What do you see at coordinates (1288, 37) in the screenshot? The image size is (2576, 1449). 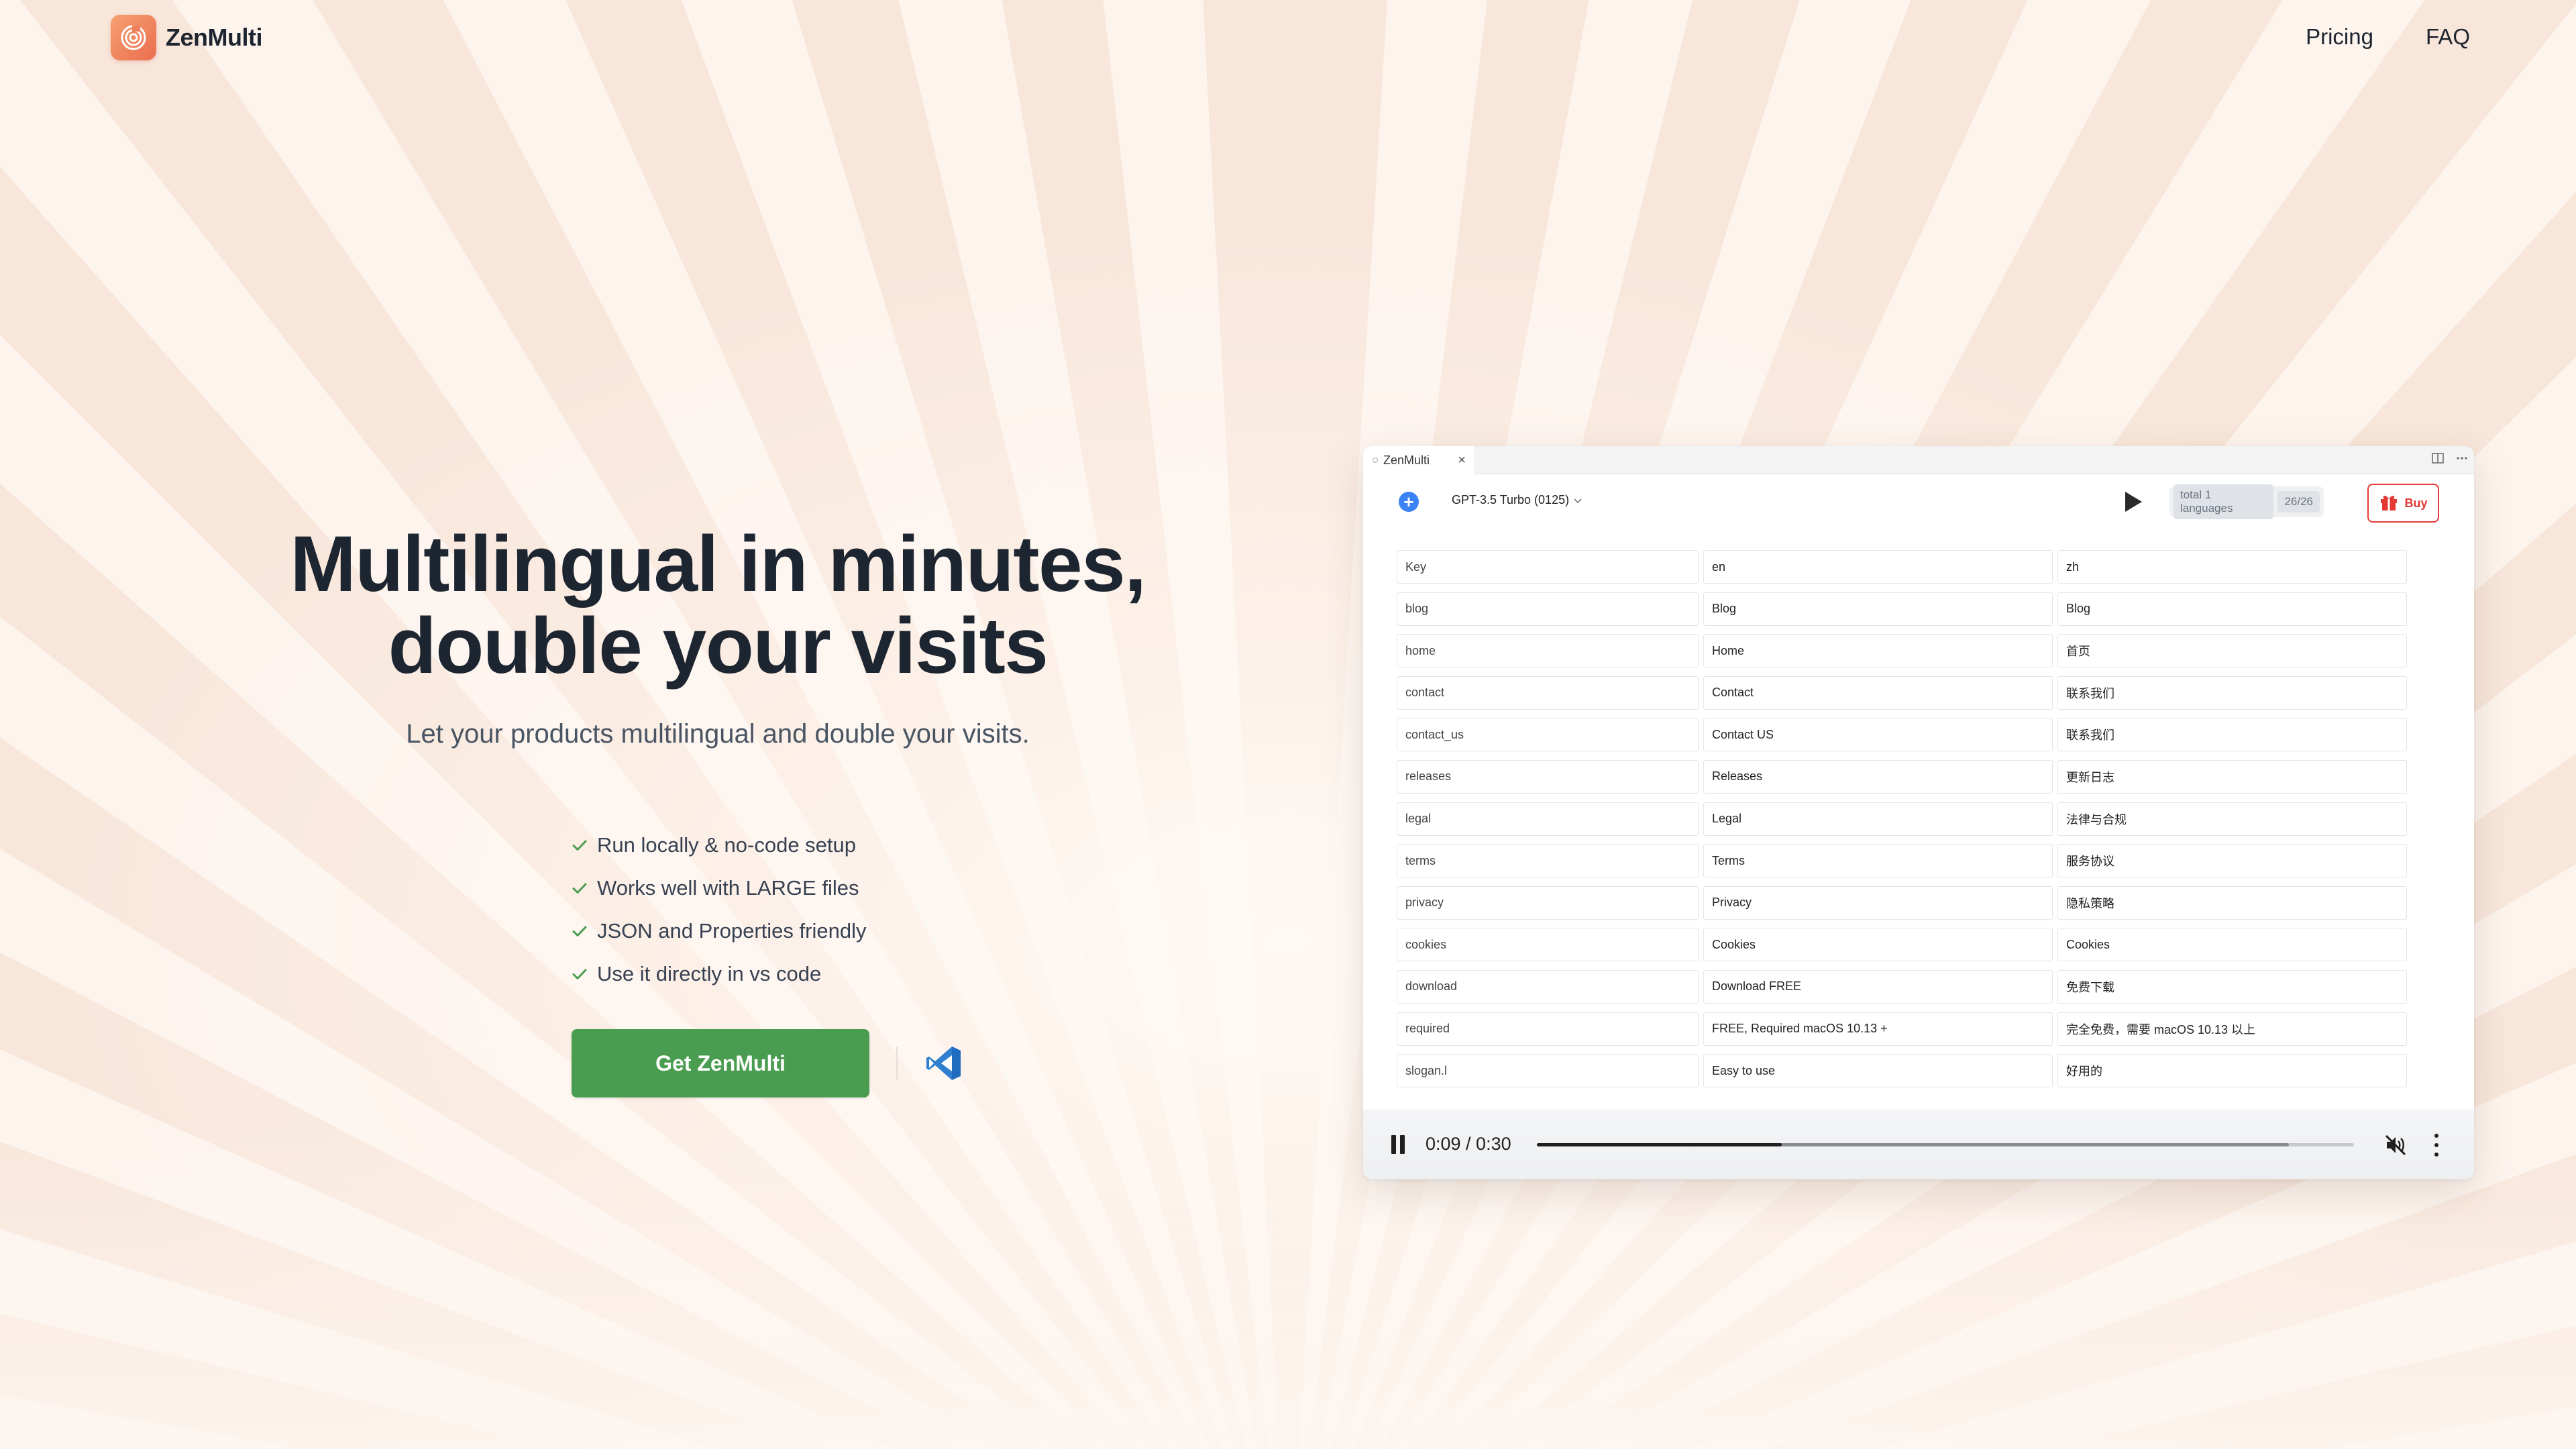 I see `site-header: ZenMulti Pricing FAQ` at bounding box center [1288, 37].